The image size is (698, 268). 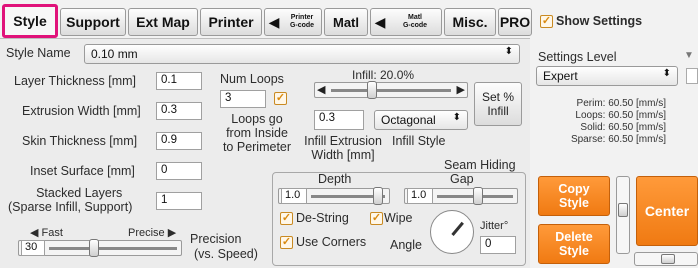 What do you see at coordinates (419, 141) in the screenshot?
I see `infill-style-label: Infill Style` at bounding box center [419, 141].